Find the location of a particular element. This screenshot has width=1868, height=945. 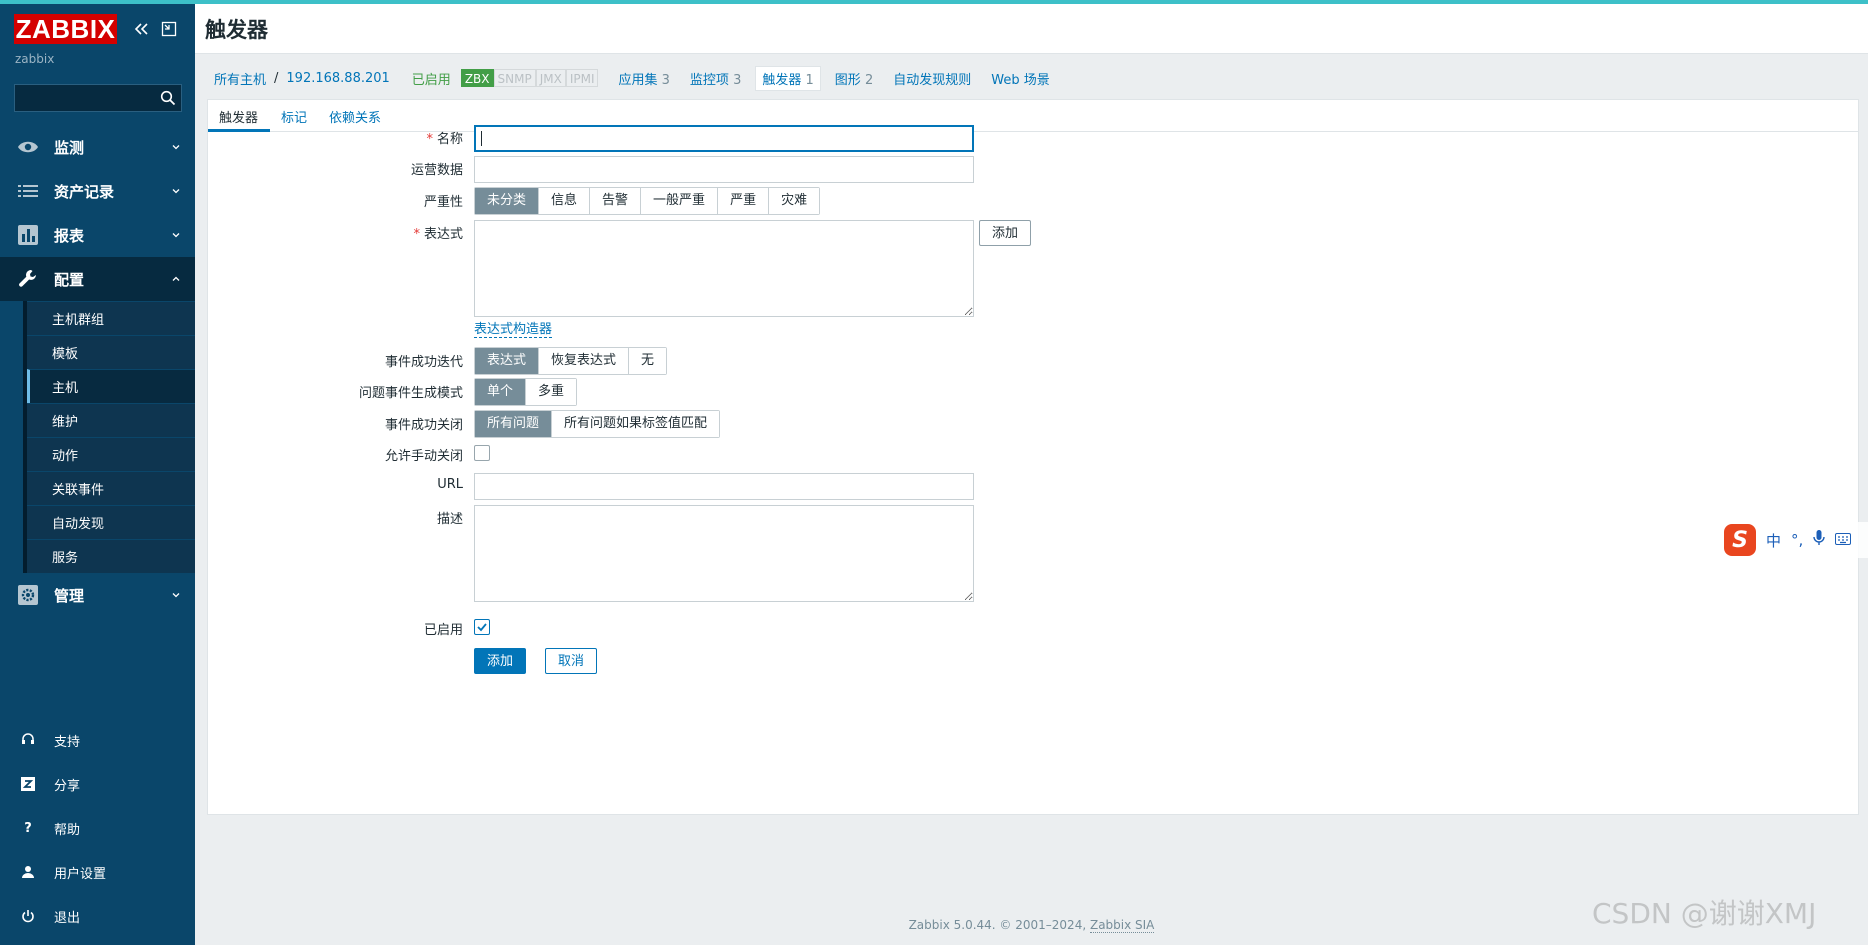

submenu-maintenance: 维护 is located at coordinates (111, 420).